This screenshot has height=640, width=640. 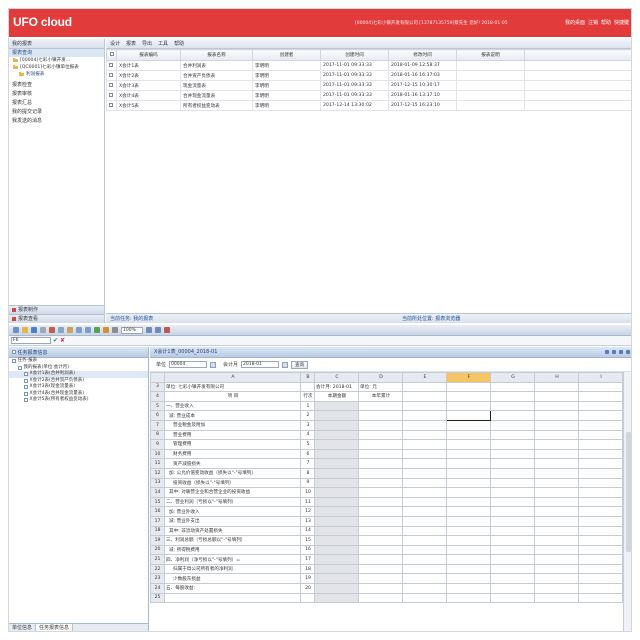 I want to click on format-icon, so click(x=167, y=330).